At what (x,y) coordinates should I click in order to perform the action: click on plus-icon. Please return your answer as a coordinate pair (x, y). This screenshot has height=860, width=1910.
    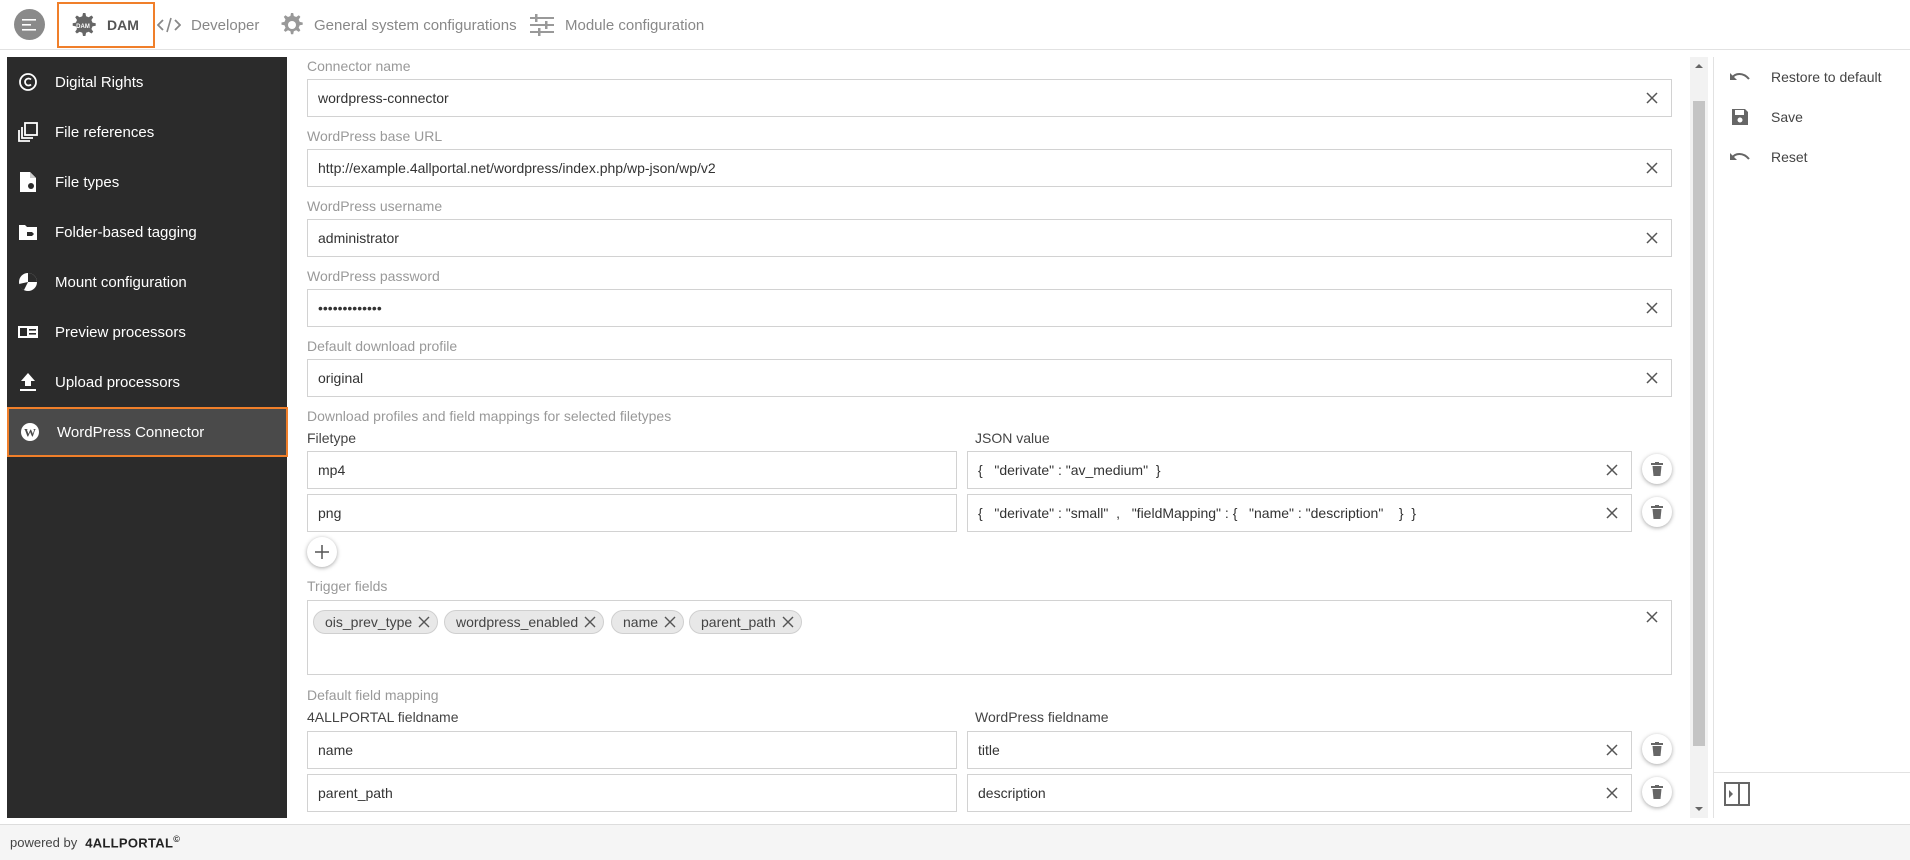
    Looking at the image, I should click on (322, 552).